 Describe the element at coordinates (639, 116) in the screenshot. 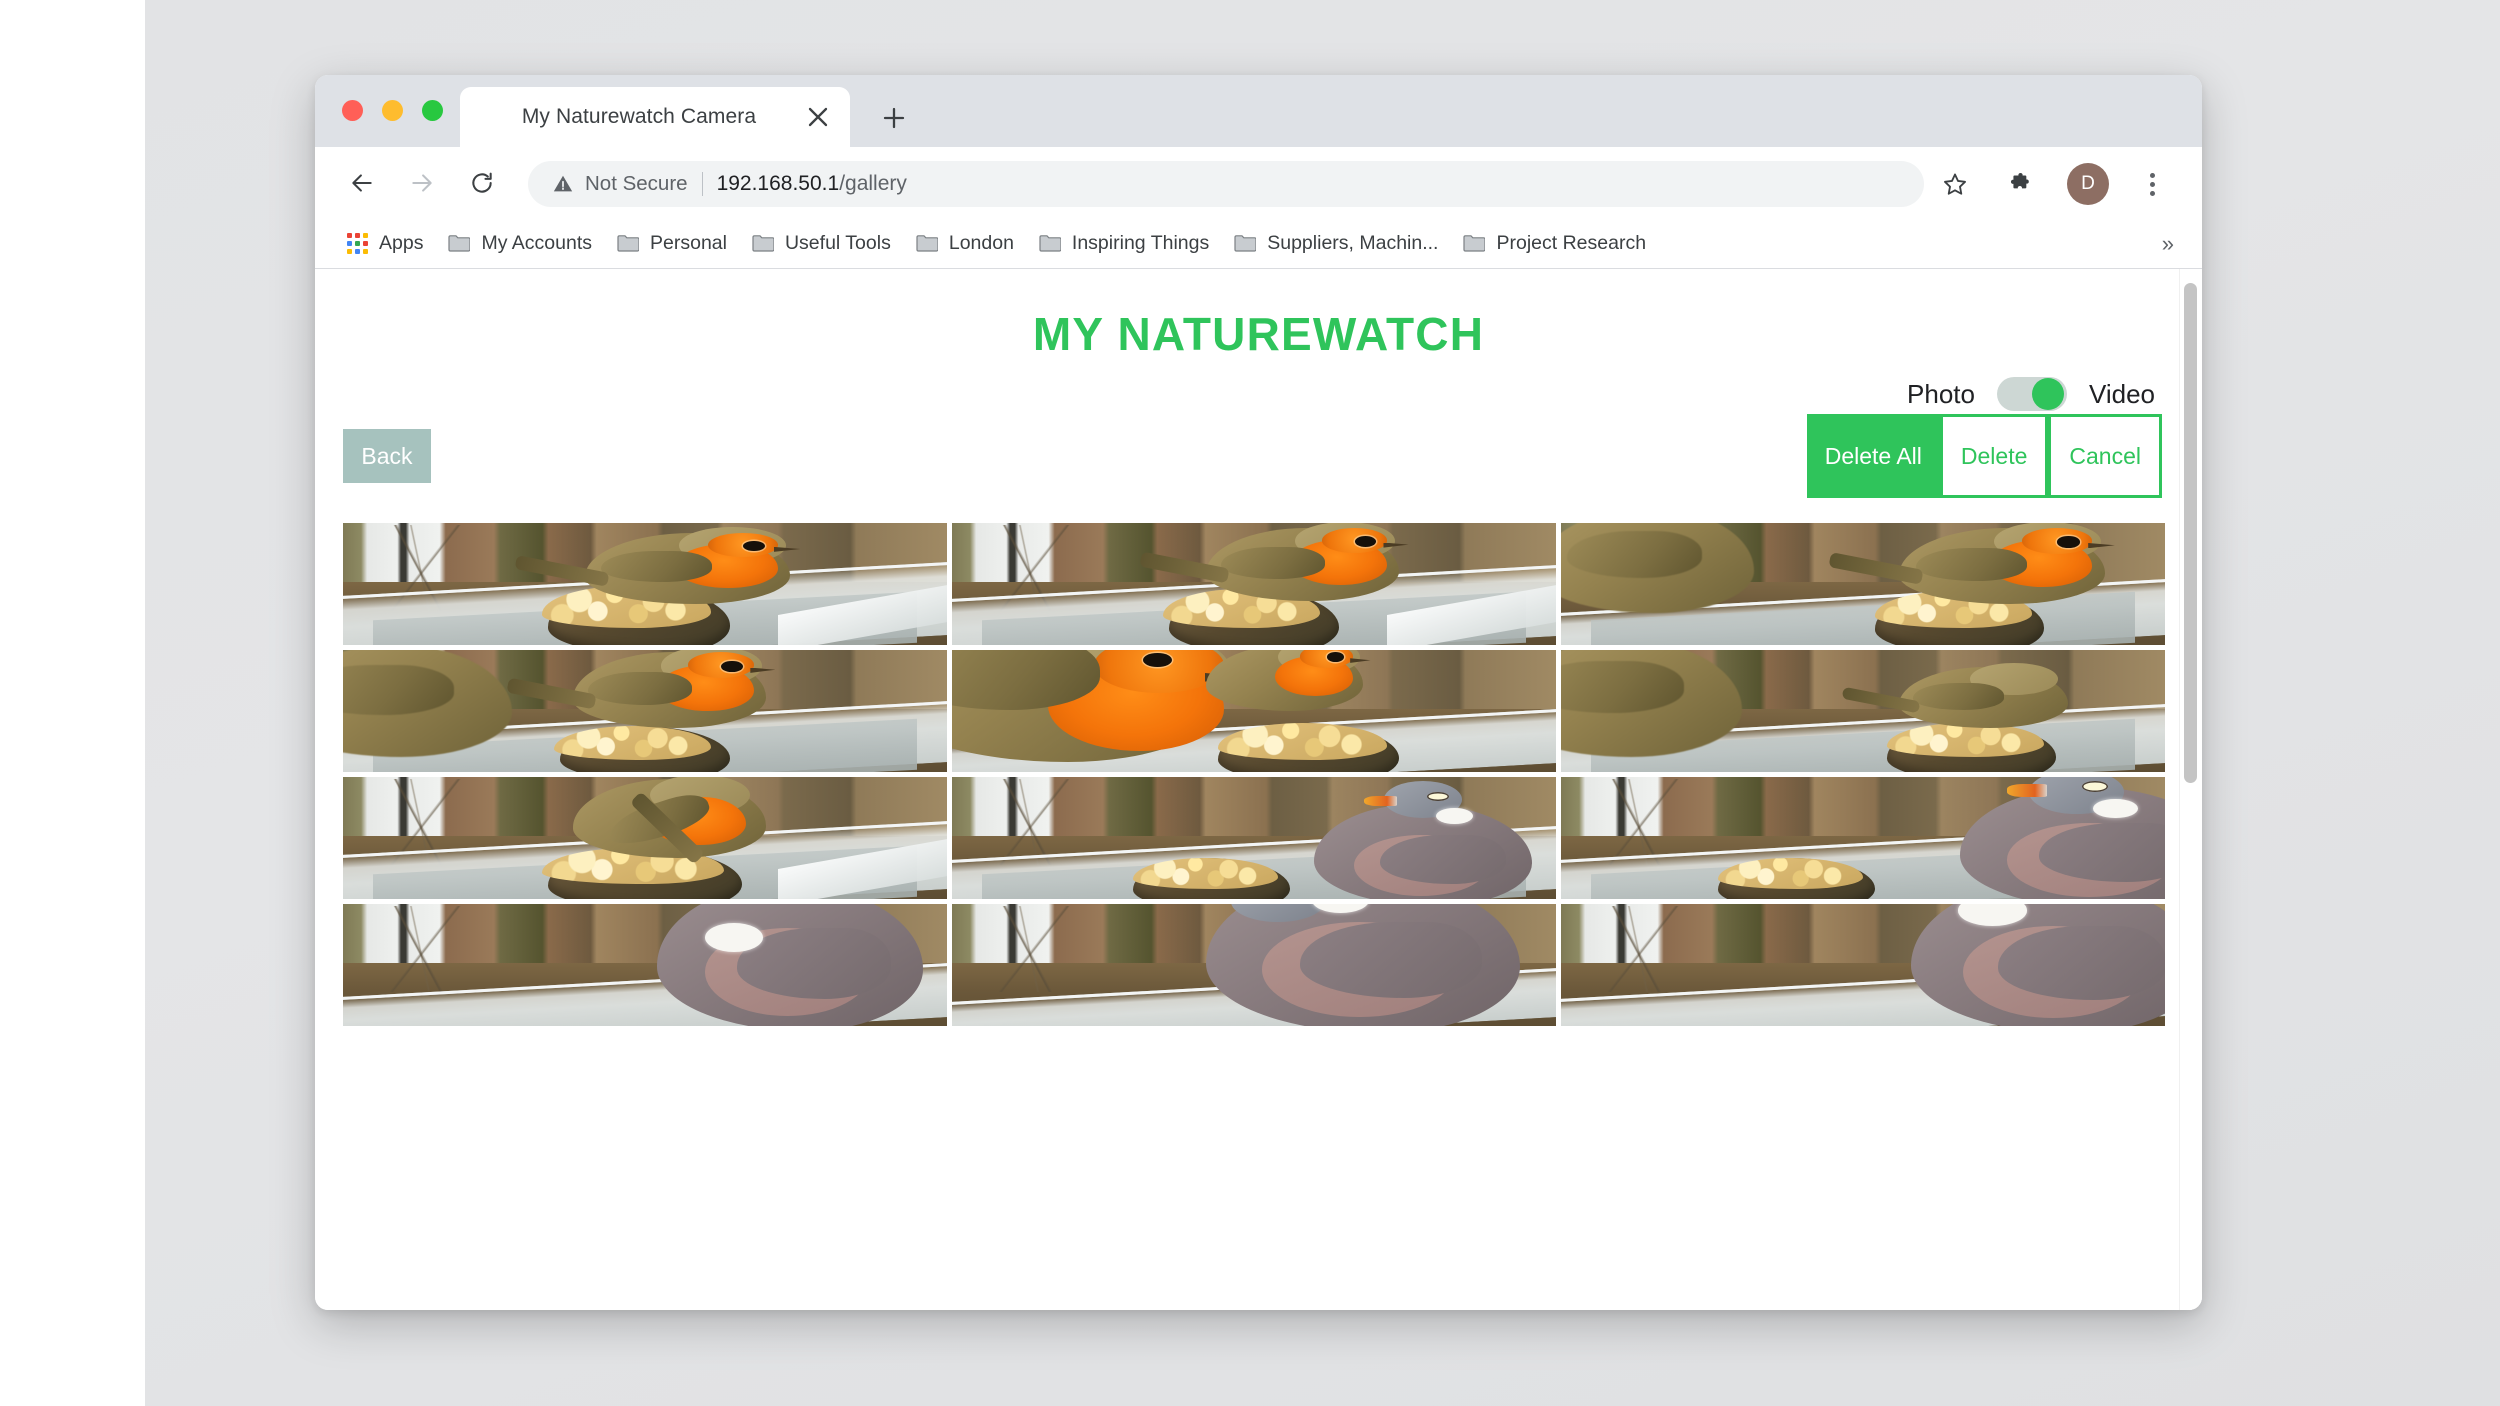

I see `tab-title: My Naturewatch Camera` at that location.